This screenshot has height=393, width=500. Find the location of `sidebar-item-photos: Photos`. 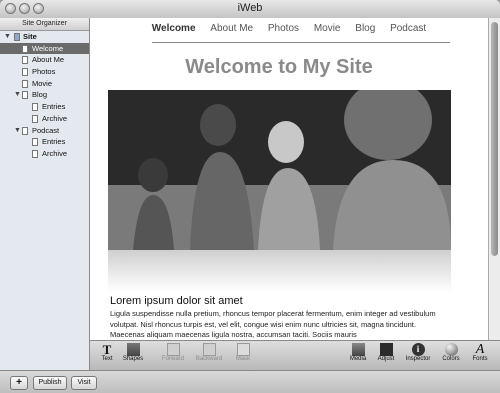

sidebar-item-photos: Photos is located at coordinates (44, 72).